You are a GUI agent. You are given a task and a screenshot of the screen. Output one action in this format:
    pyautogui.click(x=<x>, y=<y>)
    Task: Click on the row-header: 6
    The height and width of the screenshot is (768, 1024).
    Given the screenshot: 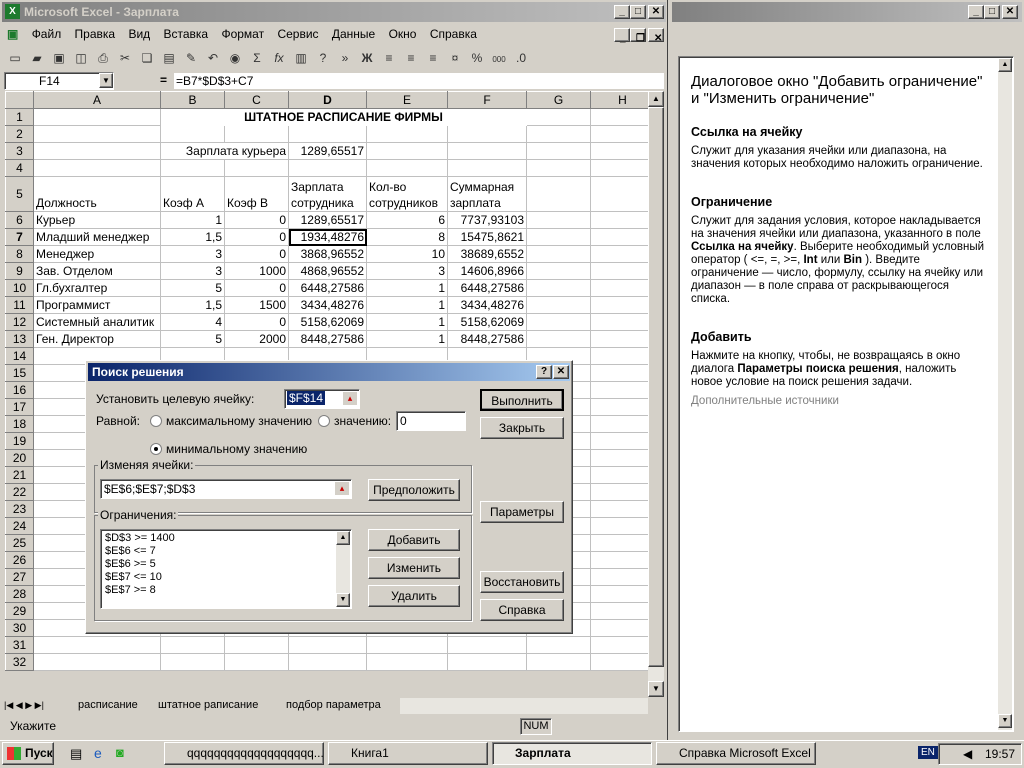 What is the action you would take?
    pyautogui.click(x=19, y=220)
    